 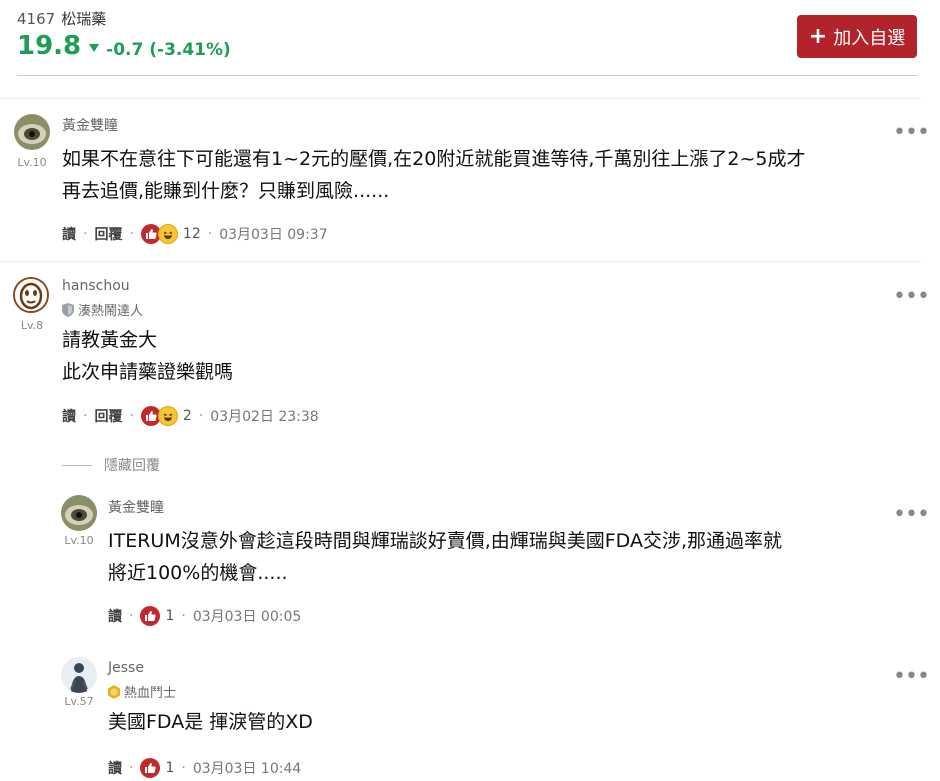 I want to click on comment-line: 此次申請藥證樂觀嗎, so click(x=148, y=372).